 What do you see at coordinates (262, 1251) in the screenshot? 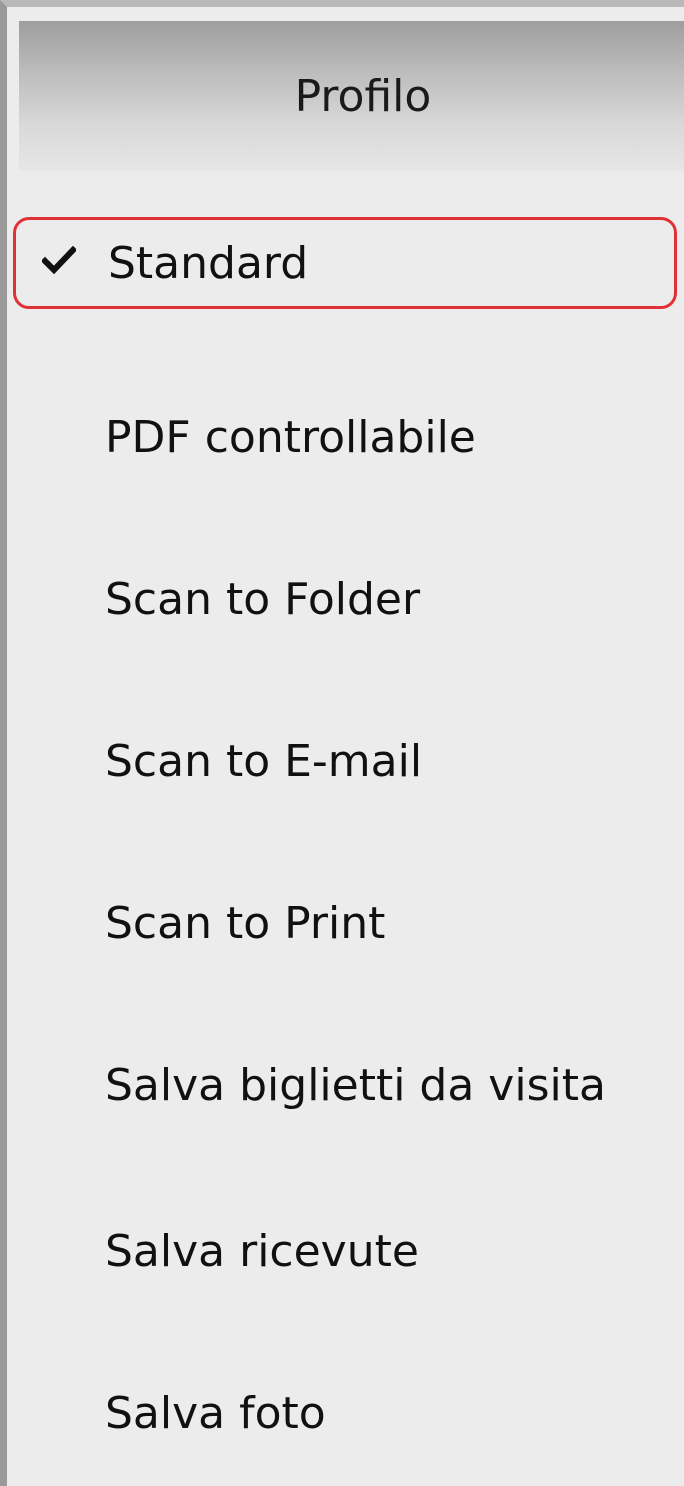
I see `menu-item-label: Salva ricevute` at bounding box center [262, 1251].